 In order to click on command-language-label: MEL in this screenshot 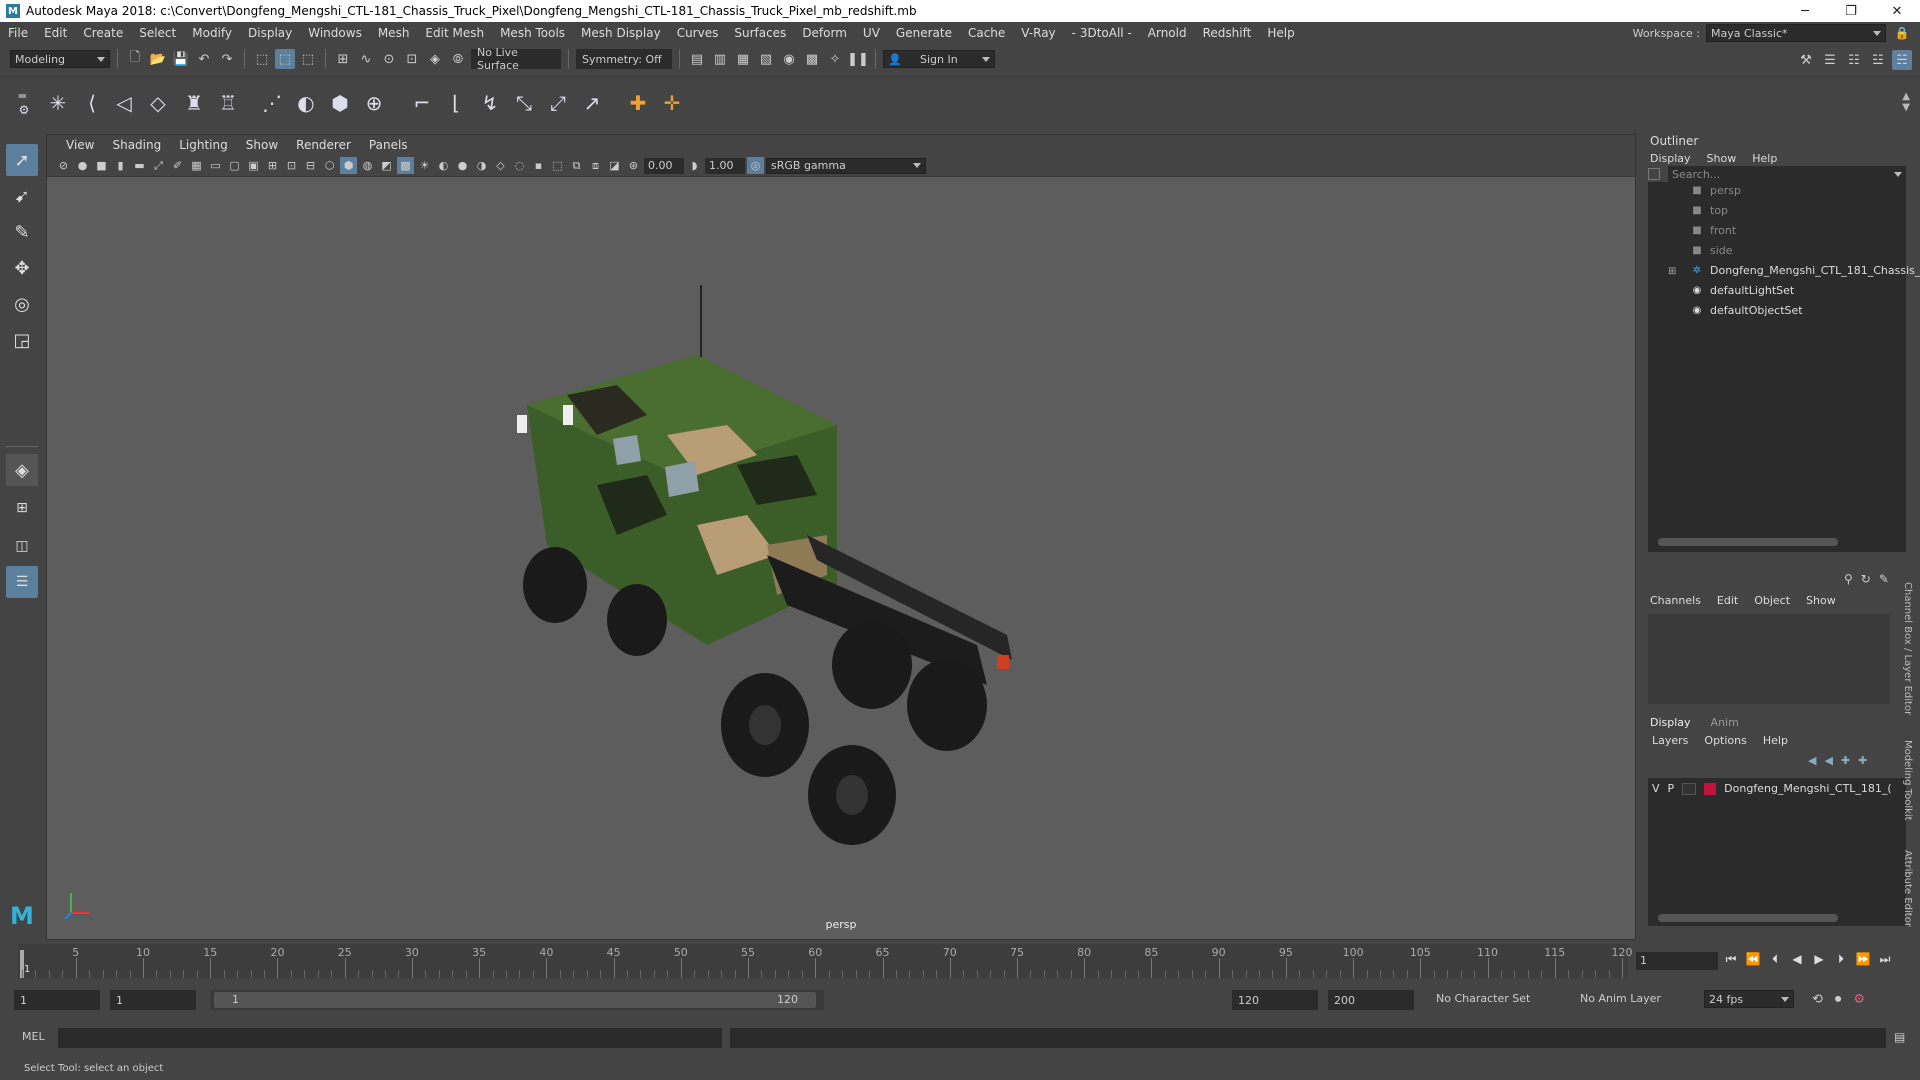, I will do `click(33, 1036)`.